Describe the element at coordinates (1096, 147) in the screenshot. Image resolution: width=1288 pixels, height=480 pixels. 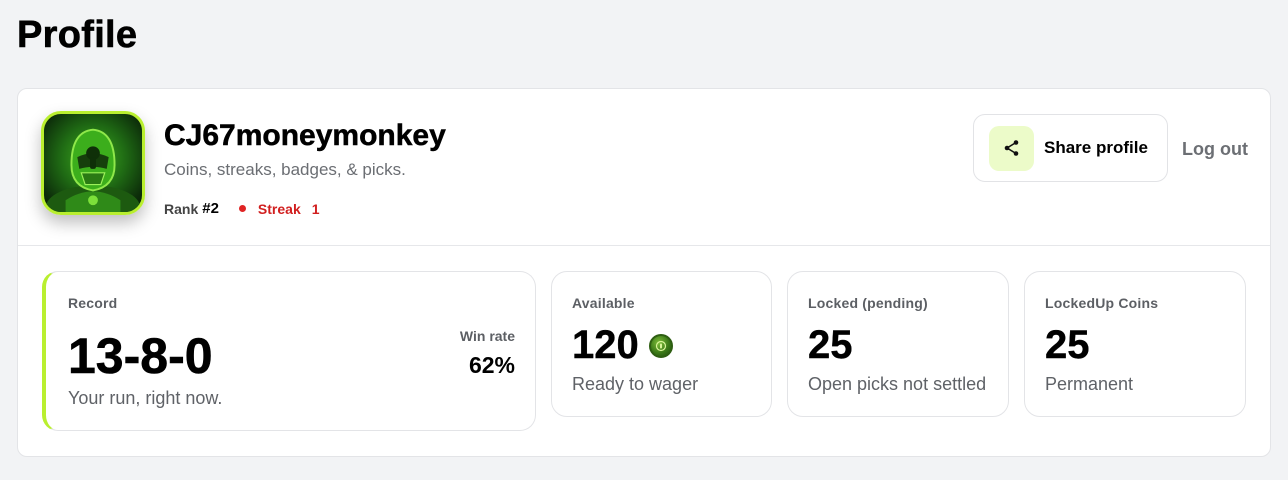
I see `share-profile-label: Share profile` at that location.